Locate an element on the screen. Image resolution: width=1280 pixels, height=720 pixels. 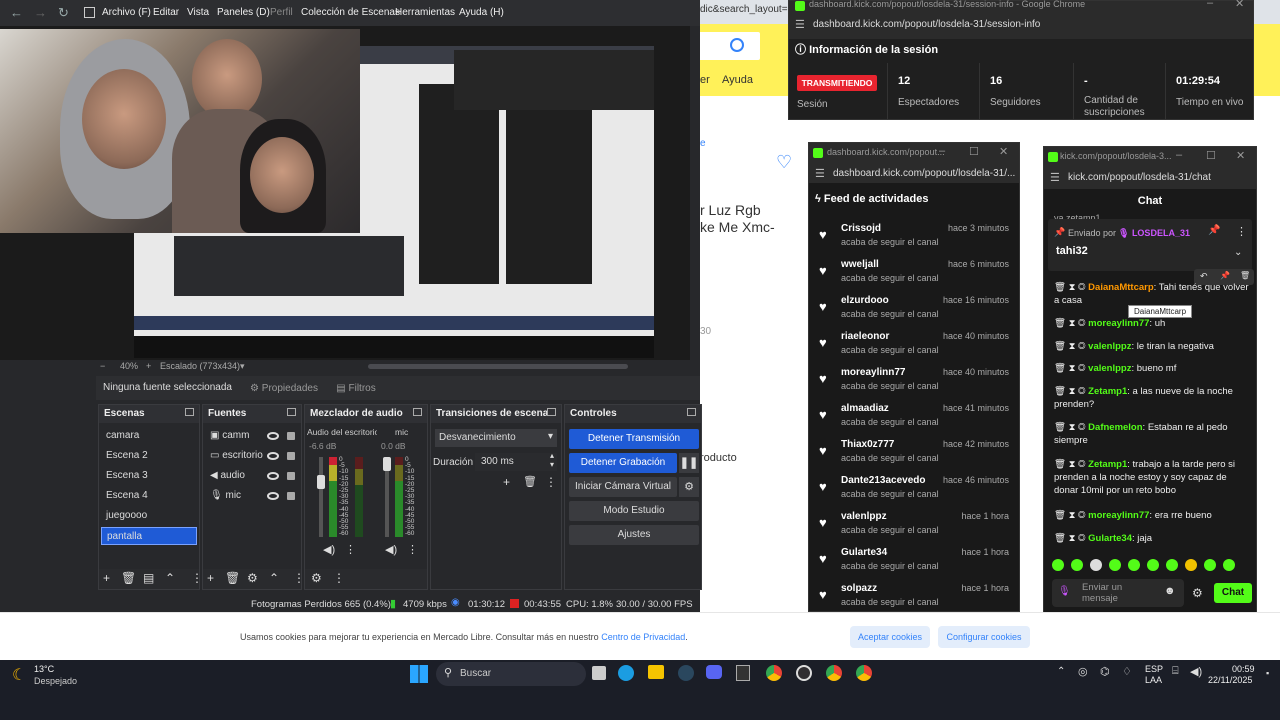
tray-app-icon: ♢ is located at coordinates (1127, 671).